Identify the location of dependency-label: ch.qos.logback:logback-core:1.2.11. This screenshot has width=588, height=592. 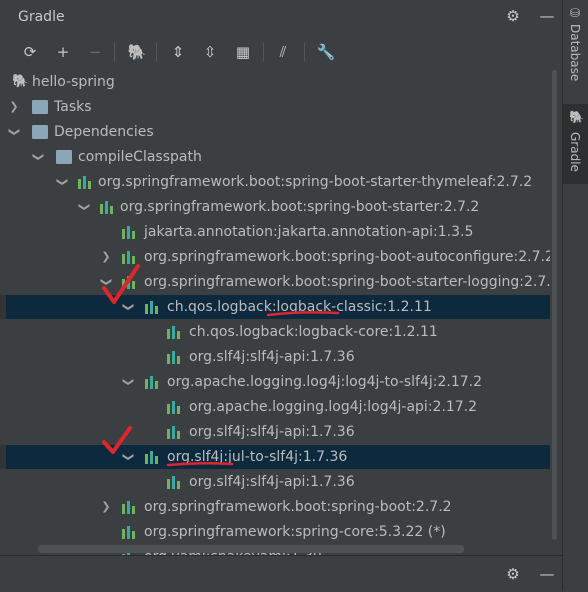
(313, 332).